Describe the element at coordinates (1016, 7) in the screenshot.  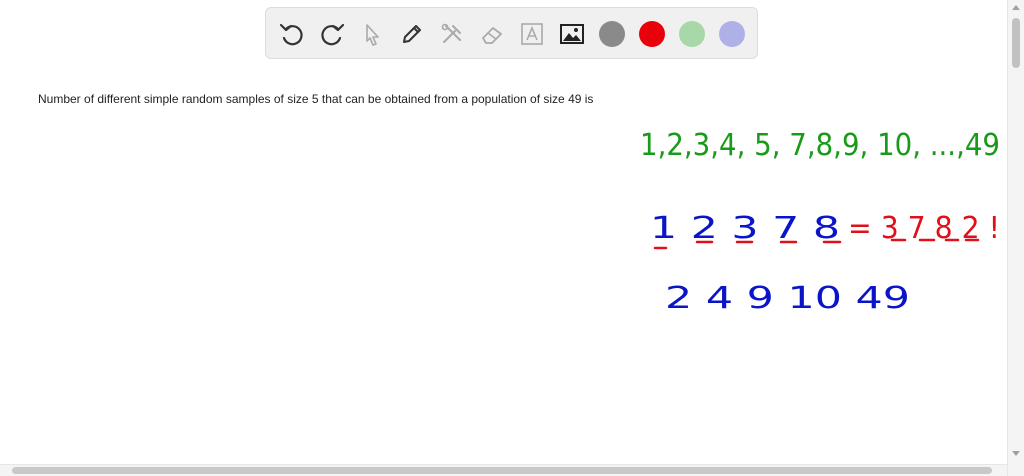
I see `scroll-up-arrow-icon` at that location.